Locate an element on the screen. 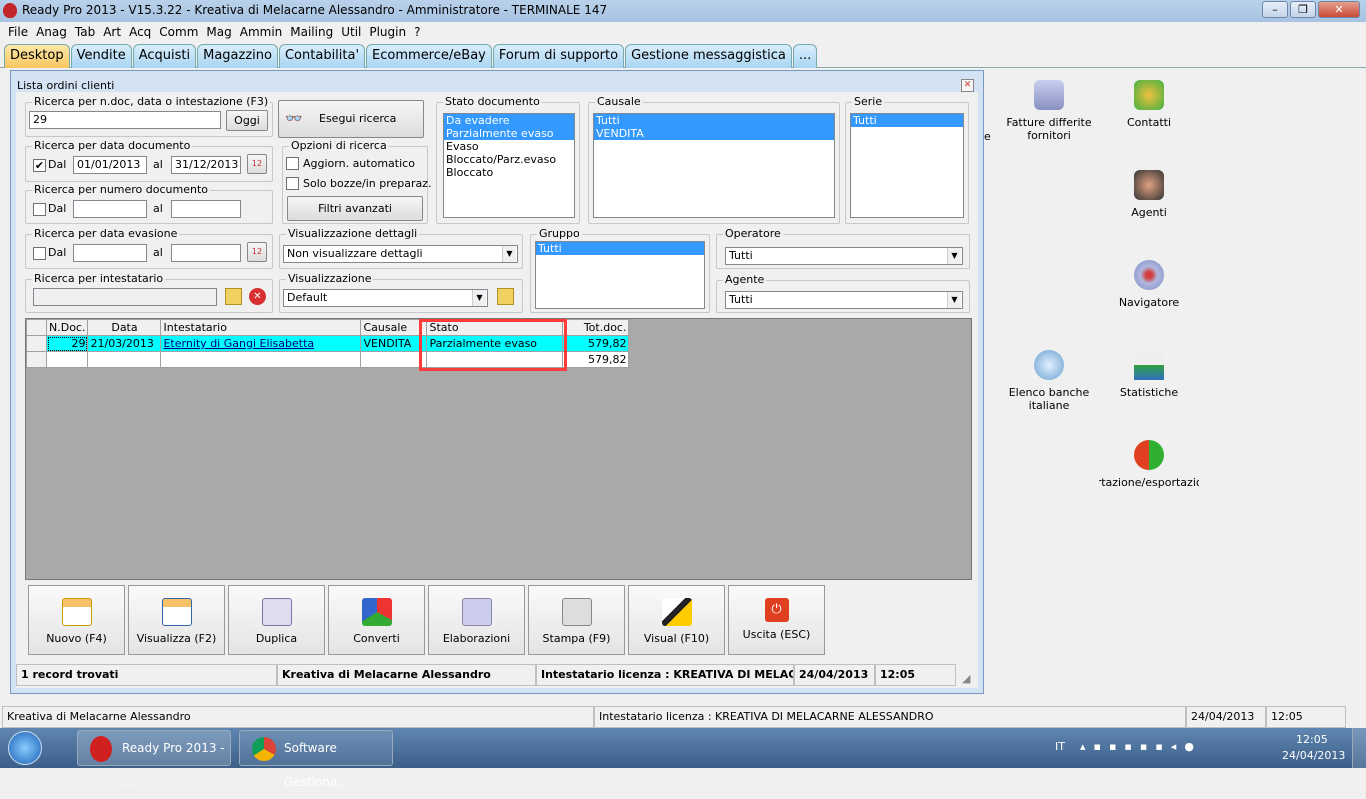 This screenshot has width=1366, height=799. doc-number-to-input is located at coordinates (206, 209).